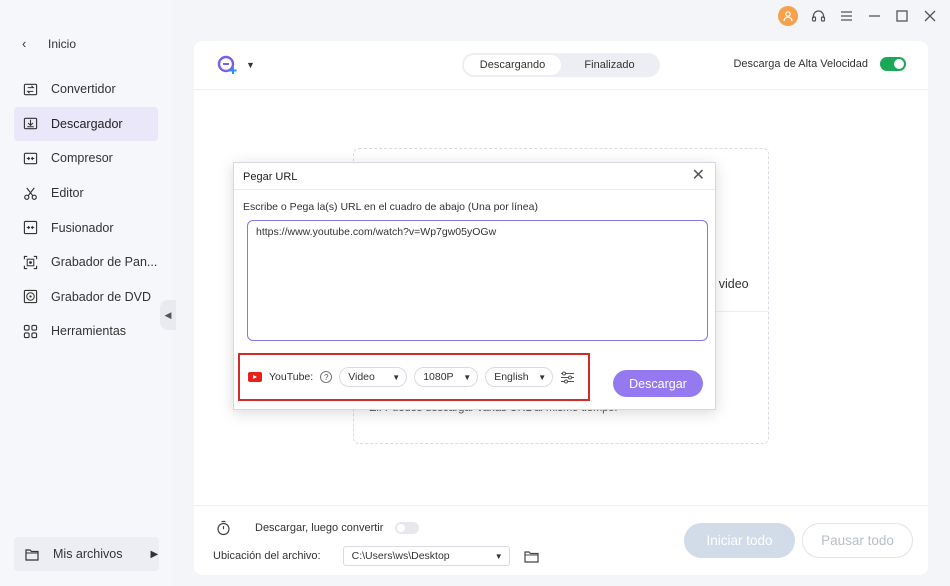  Describe the element at coordinates (739, 540) in the screenshot. I see `start-all-button: Iniciar todo` at that location.